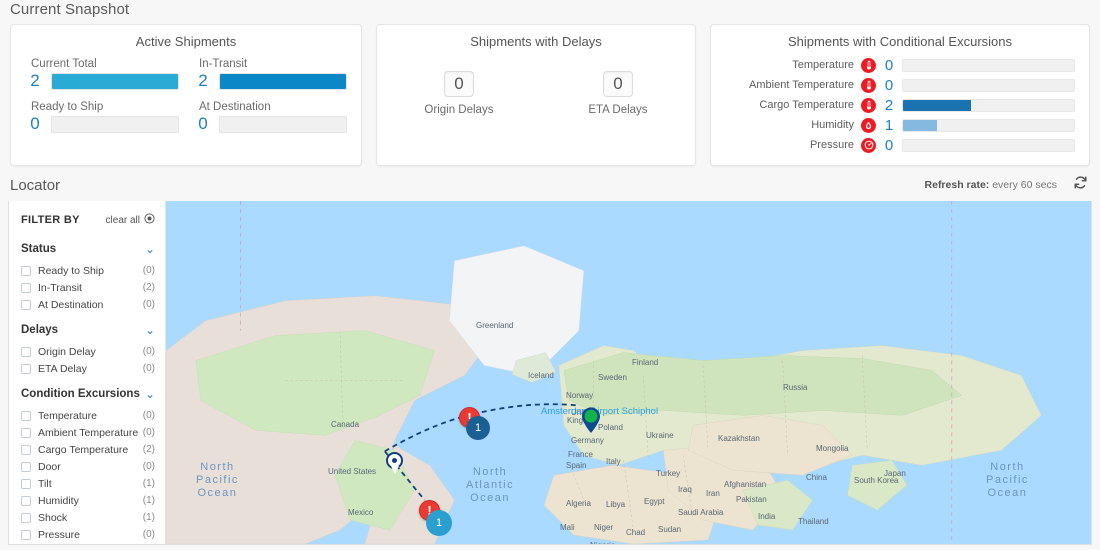  What do you see at coordinates (823, 65) in the screenshot?
I see `excursion-label: Temperature` at bounding box center [823, 65].